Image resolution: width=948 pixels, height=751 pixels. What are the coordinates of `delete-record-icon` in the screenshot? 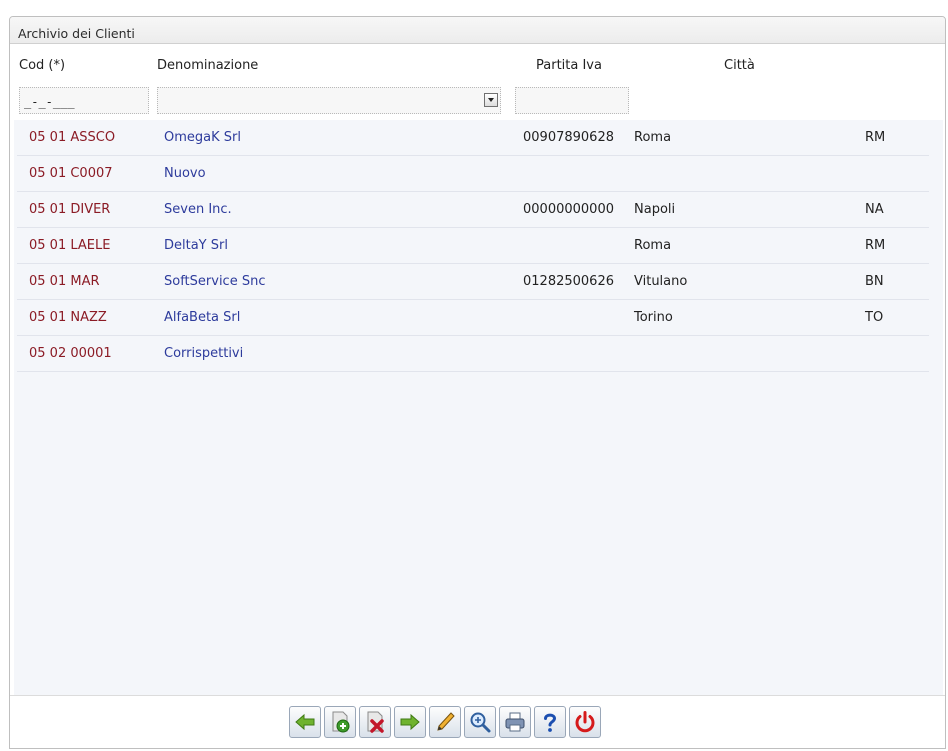 It's located at (375, 722).